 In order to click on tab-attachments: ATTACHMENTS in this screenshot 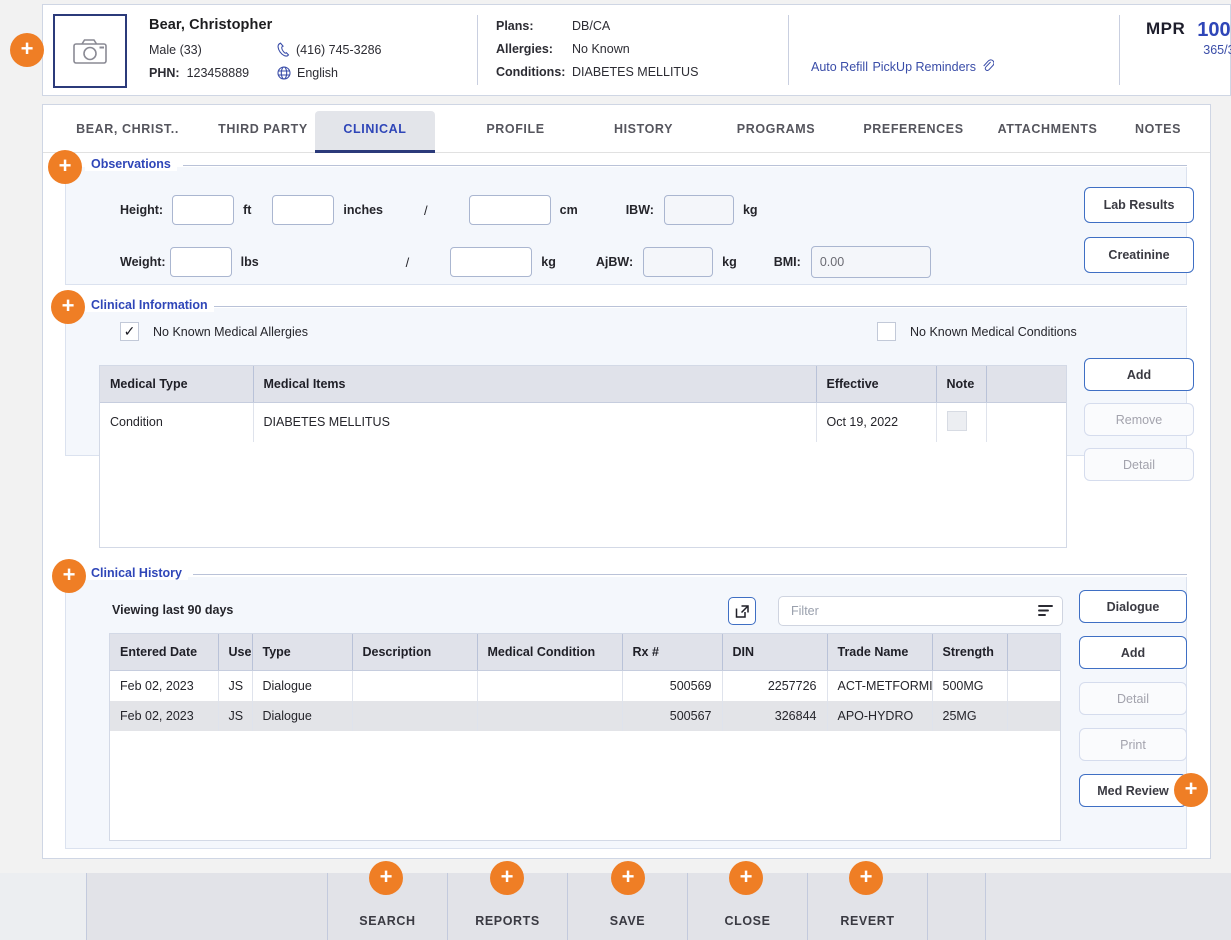, I will do `click(1047, 132)`.